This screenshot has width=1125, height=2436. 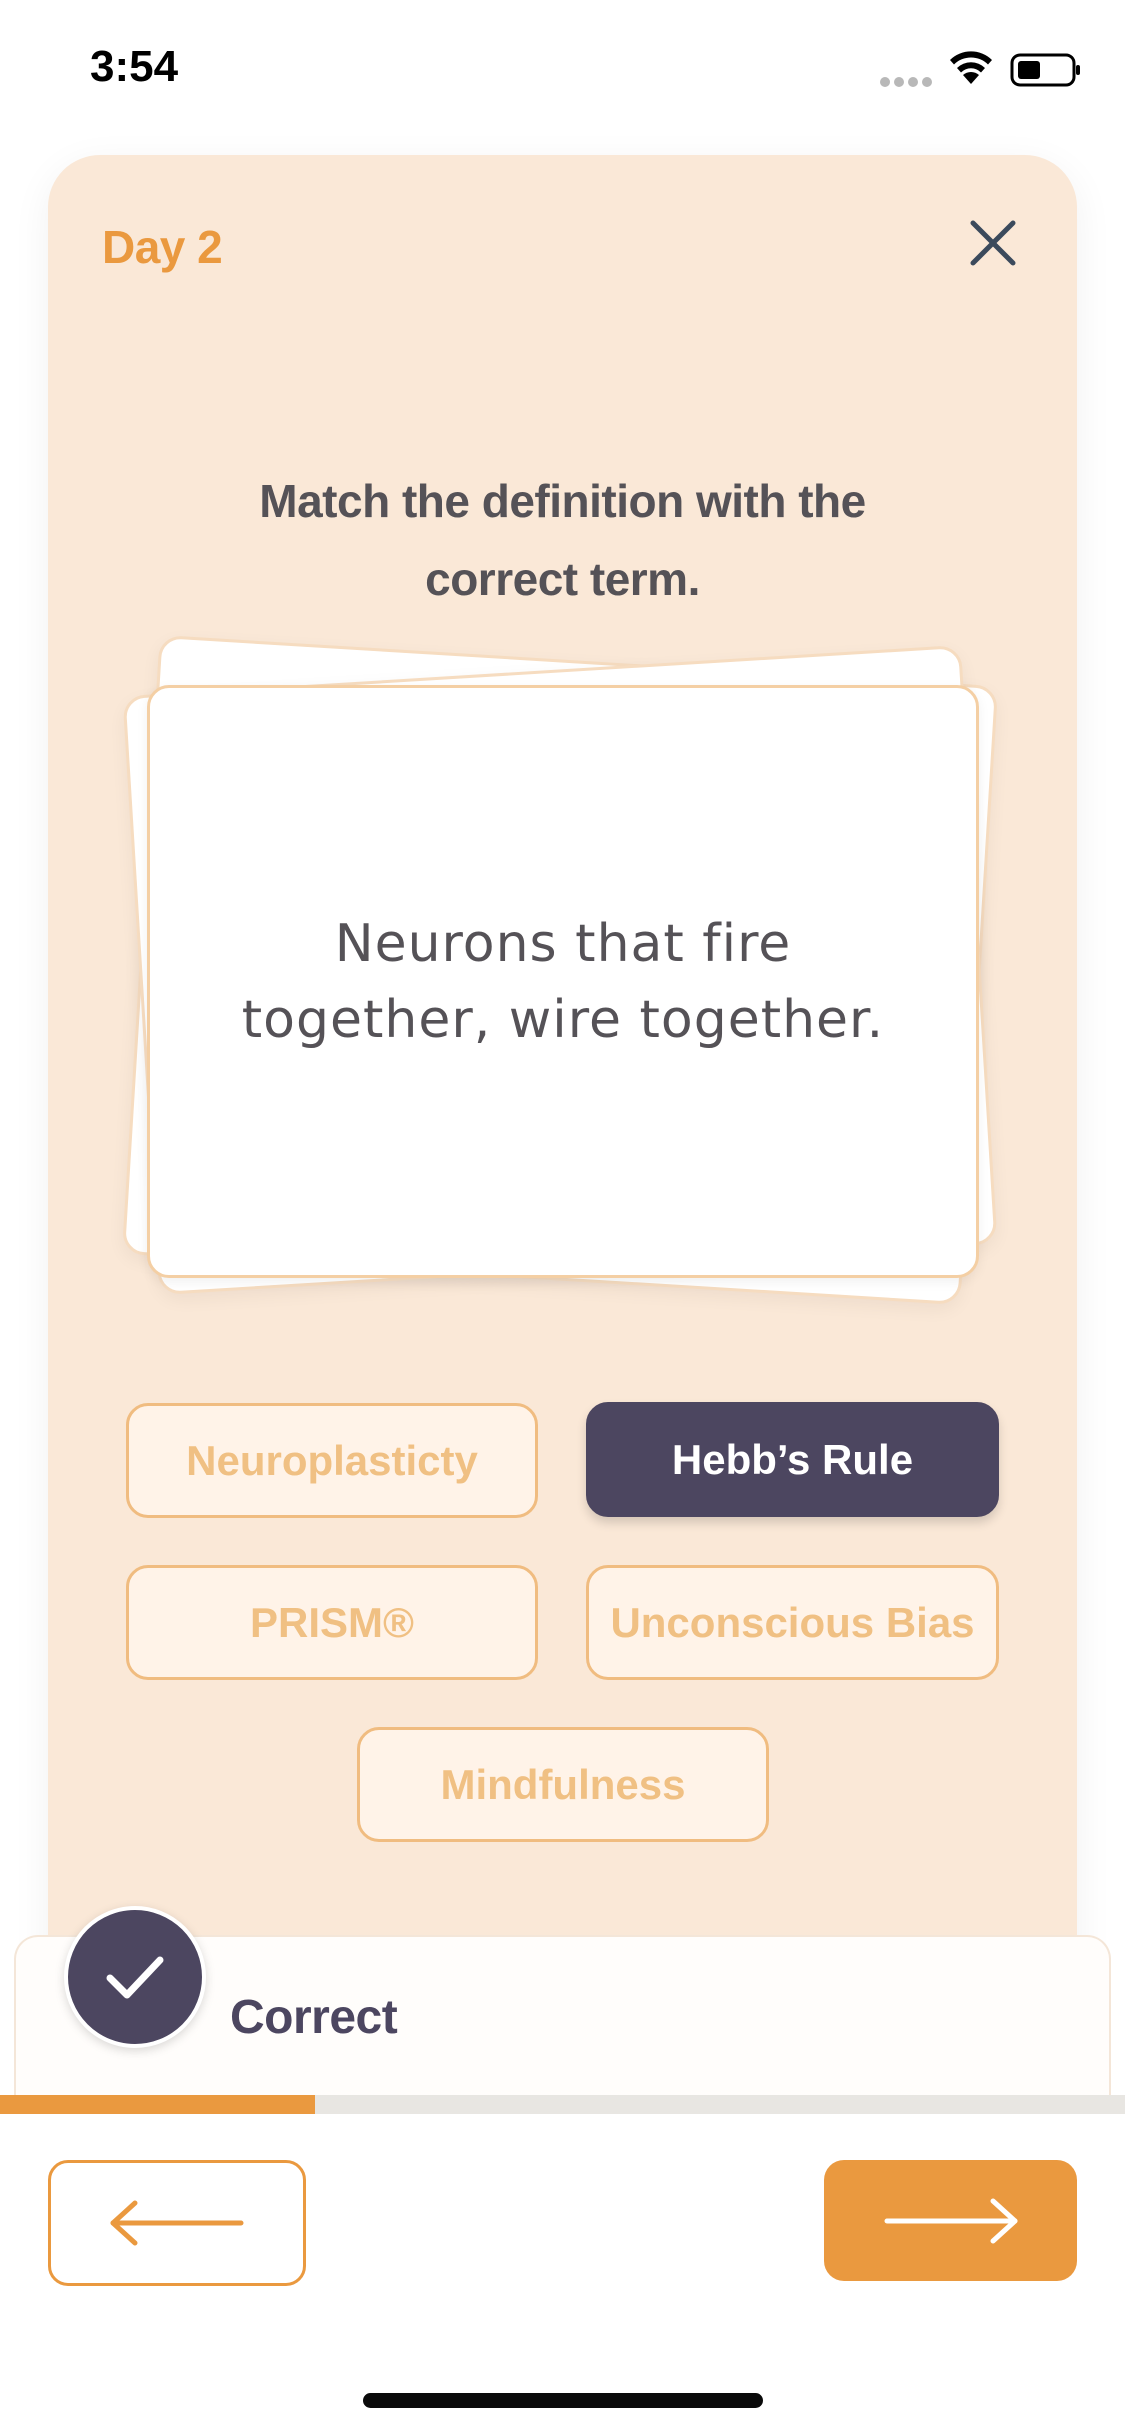 I want to click on status-time: 3:54, so click(x=134, y=66).